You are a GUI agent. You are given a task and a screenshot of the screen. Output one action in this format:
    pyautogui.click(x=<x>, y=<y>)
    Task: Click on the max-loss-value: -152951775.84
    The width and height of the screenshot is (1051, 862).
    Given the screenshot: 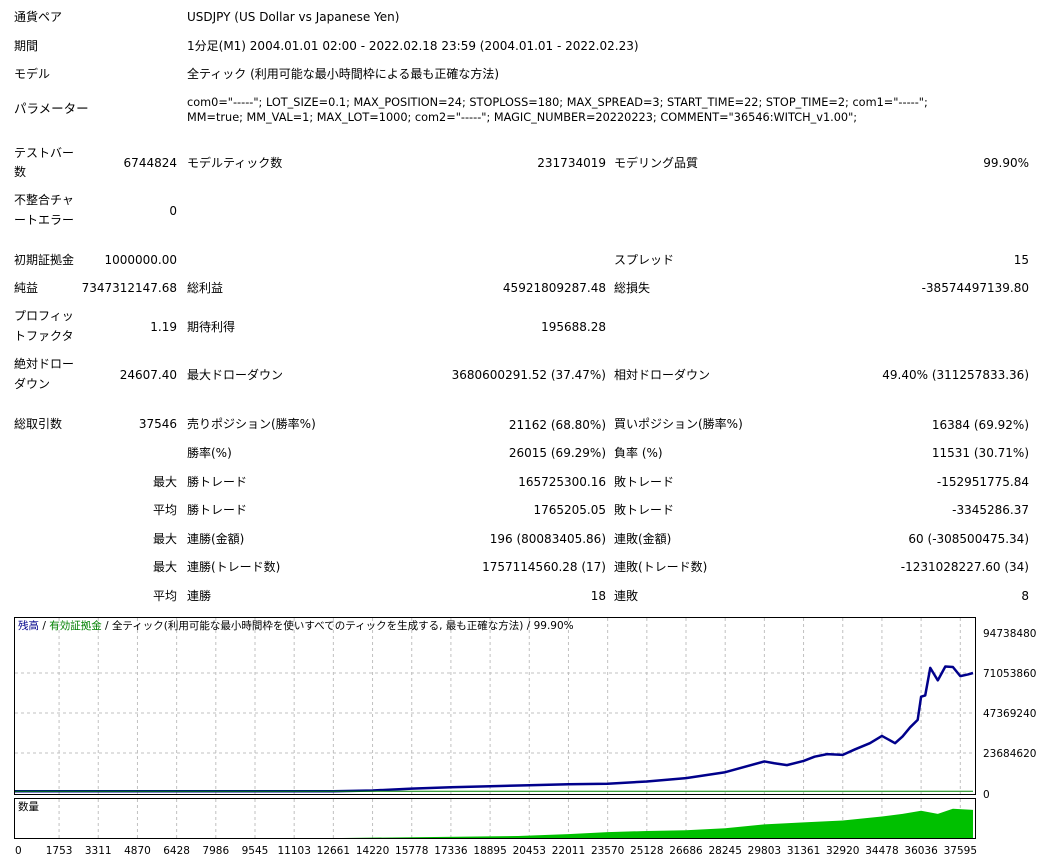 What is the action you would take?
    pyautogui.click(x=982, y=482)
    